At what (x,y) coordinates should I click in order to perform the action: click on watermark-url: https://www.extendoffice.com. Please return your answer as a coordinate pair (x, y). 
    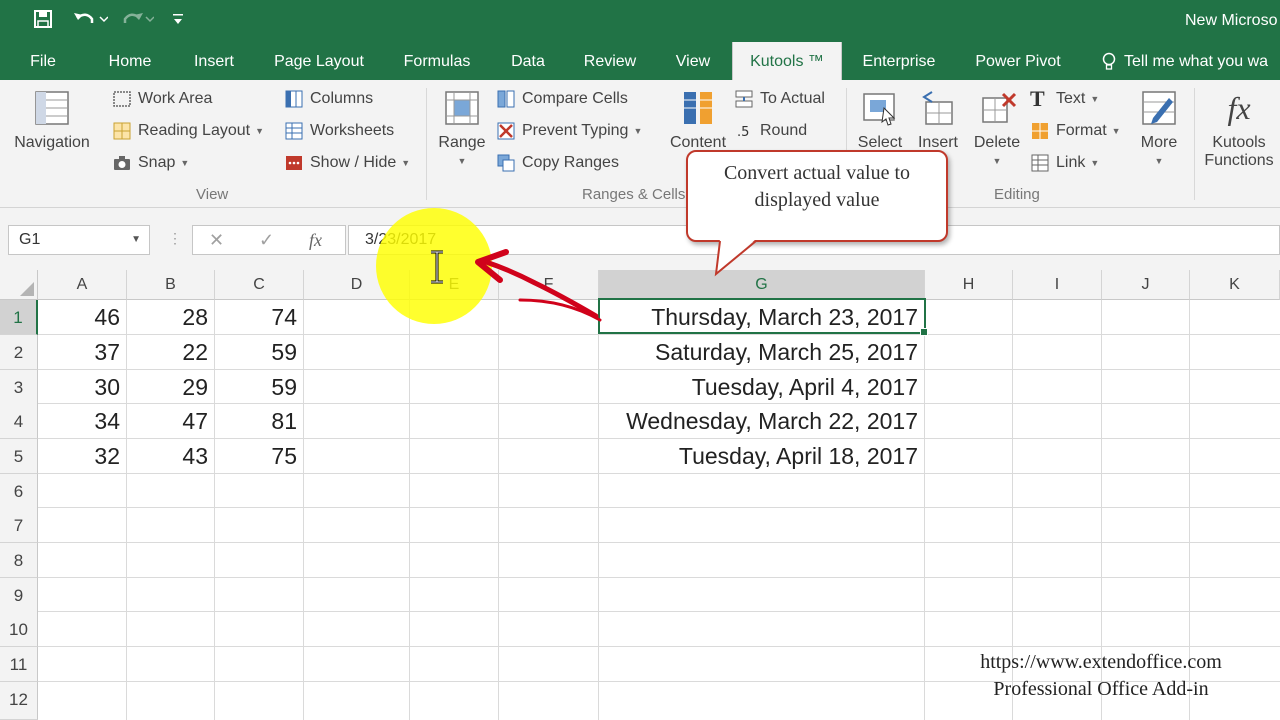
    Looking at the image, I should click on (1101, 662).